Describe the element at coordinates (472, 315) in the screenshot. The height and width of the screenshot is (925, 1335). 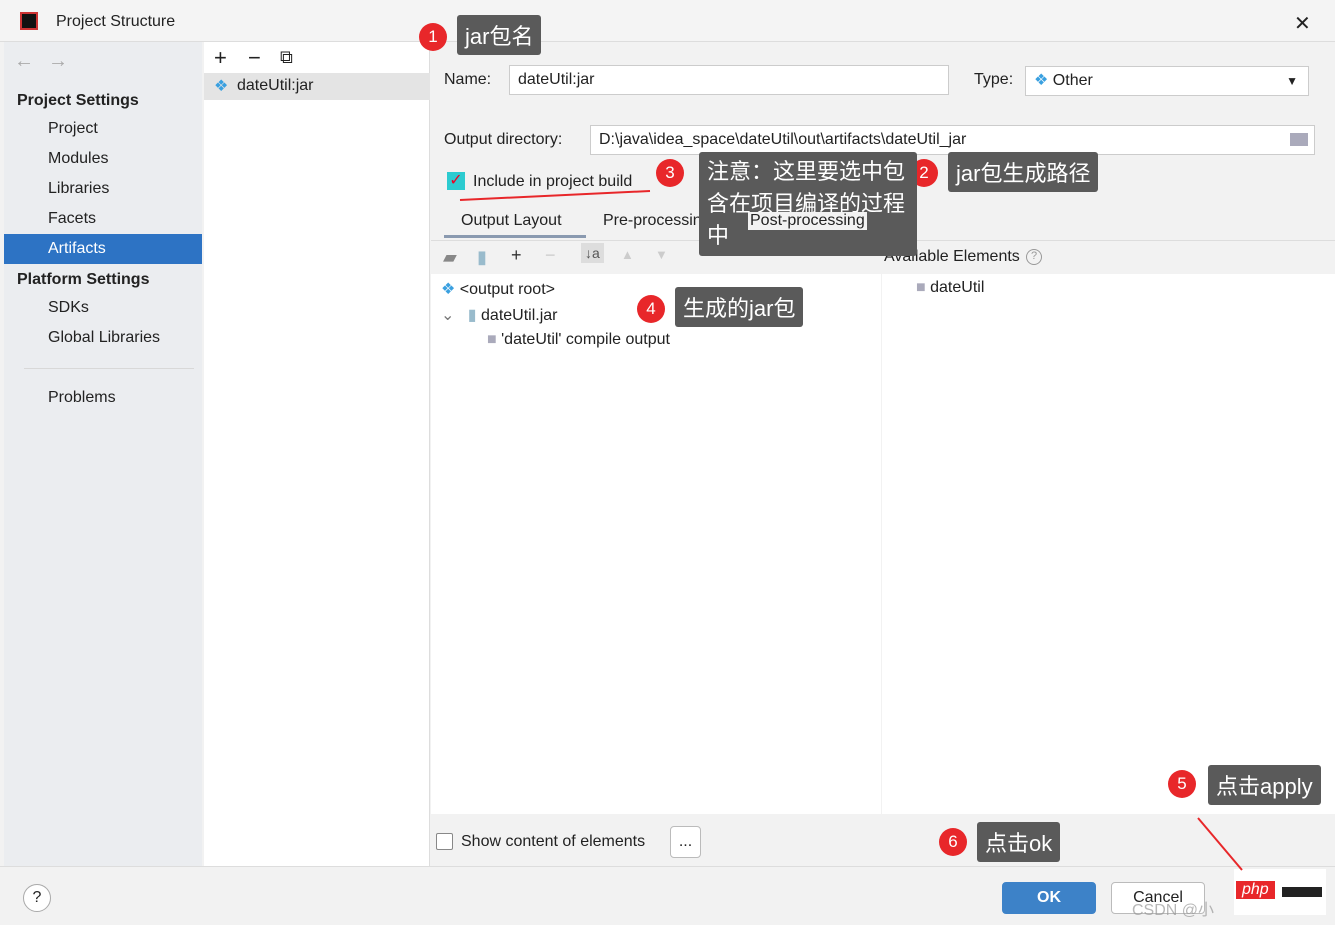
I see `jar-icon: ▮` at that location.